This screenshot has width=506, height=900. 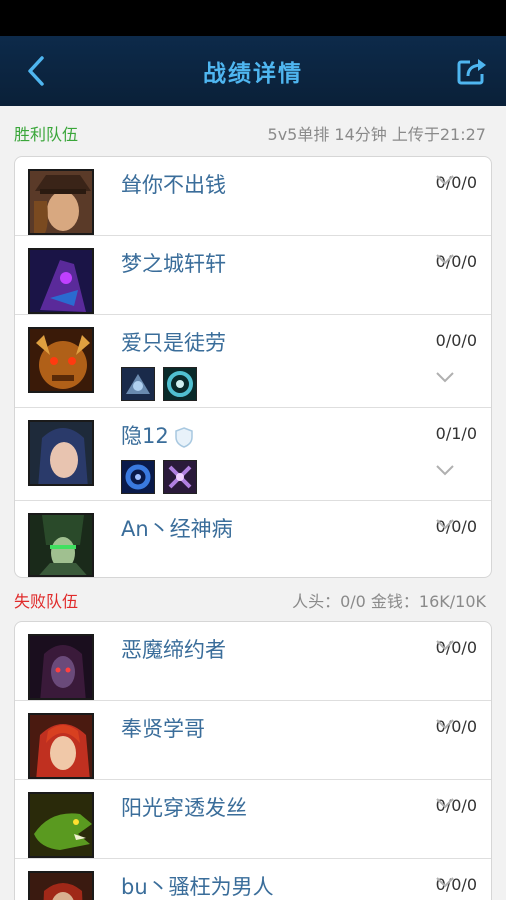 I want to click on player-name: 奉贤学哥, so click(x=163, y=729).